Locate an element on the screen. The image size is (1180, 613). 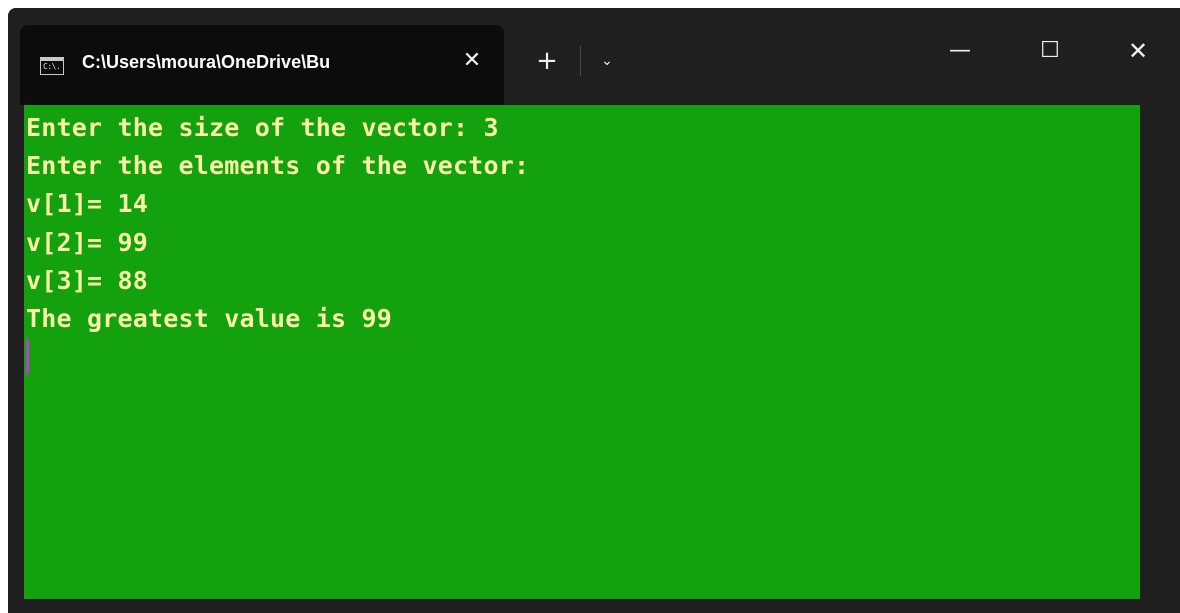
console-line-element-3: v[3]= 88 is located at coordinates (87, 280).